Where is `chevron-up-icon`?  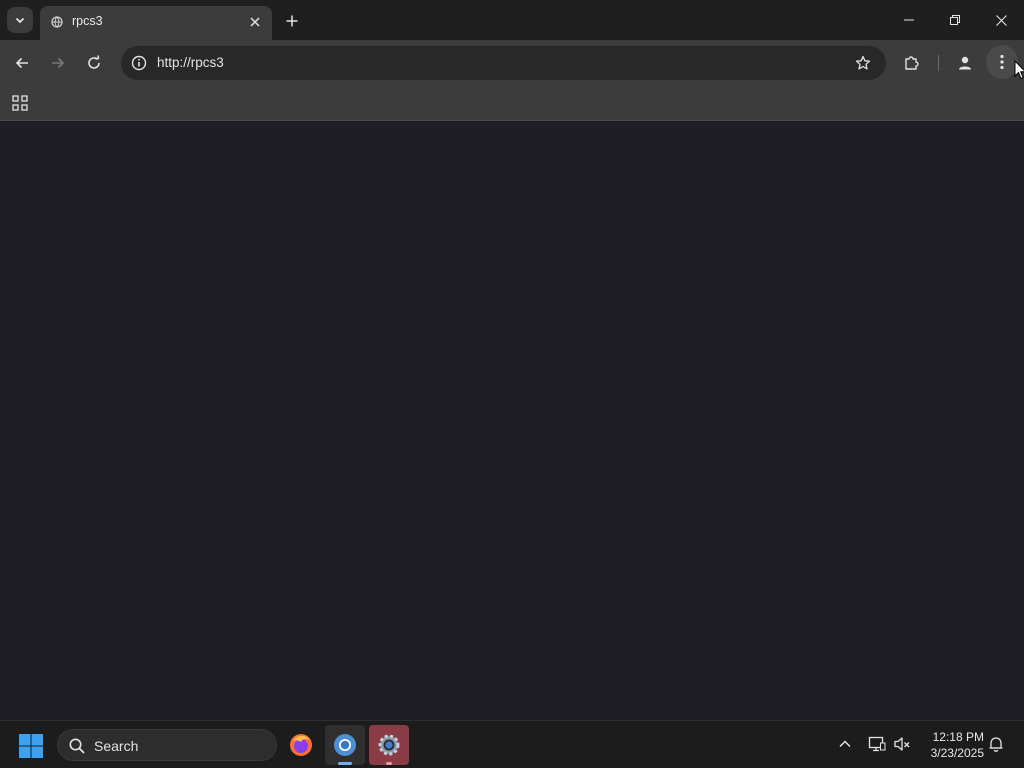
chevron-up-icon is located at coordinates (845, 744).